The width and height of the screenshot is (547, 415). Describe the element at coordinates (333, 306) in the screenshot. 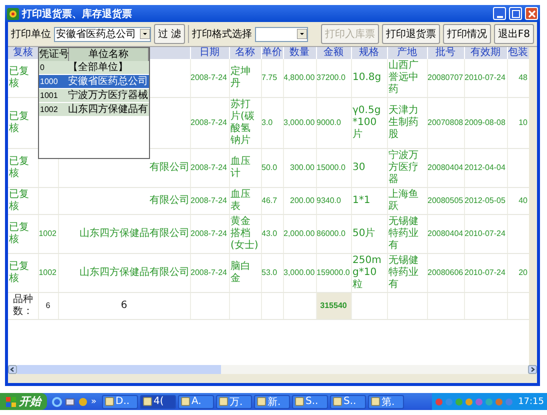

I see `total-cell: 315540` at that location.